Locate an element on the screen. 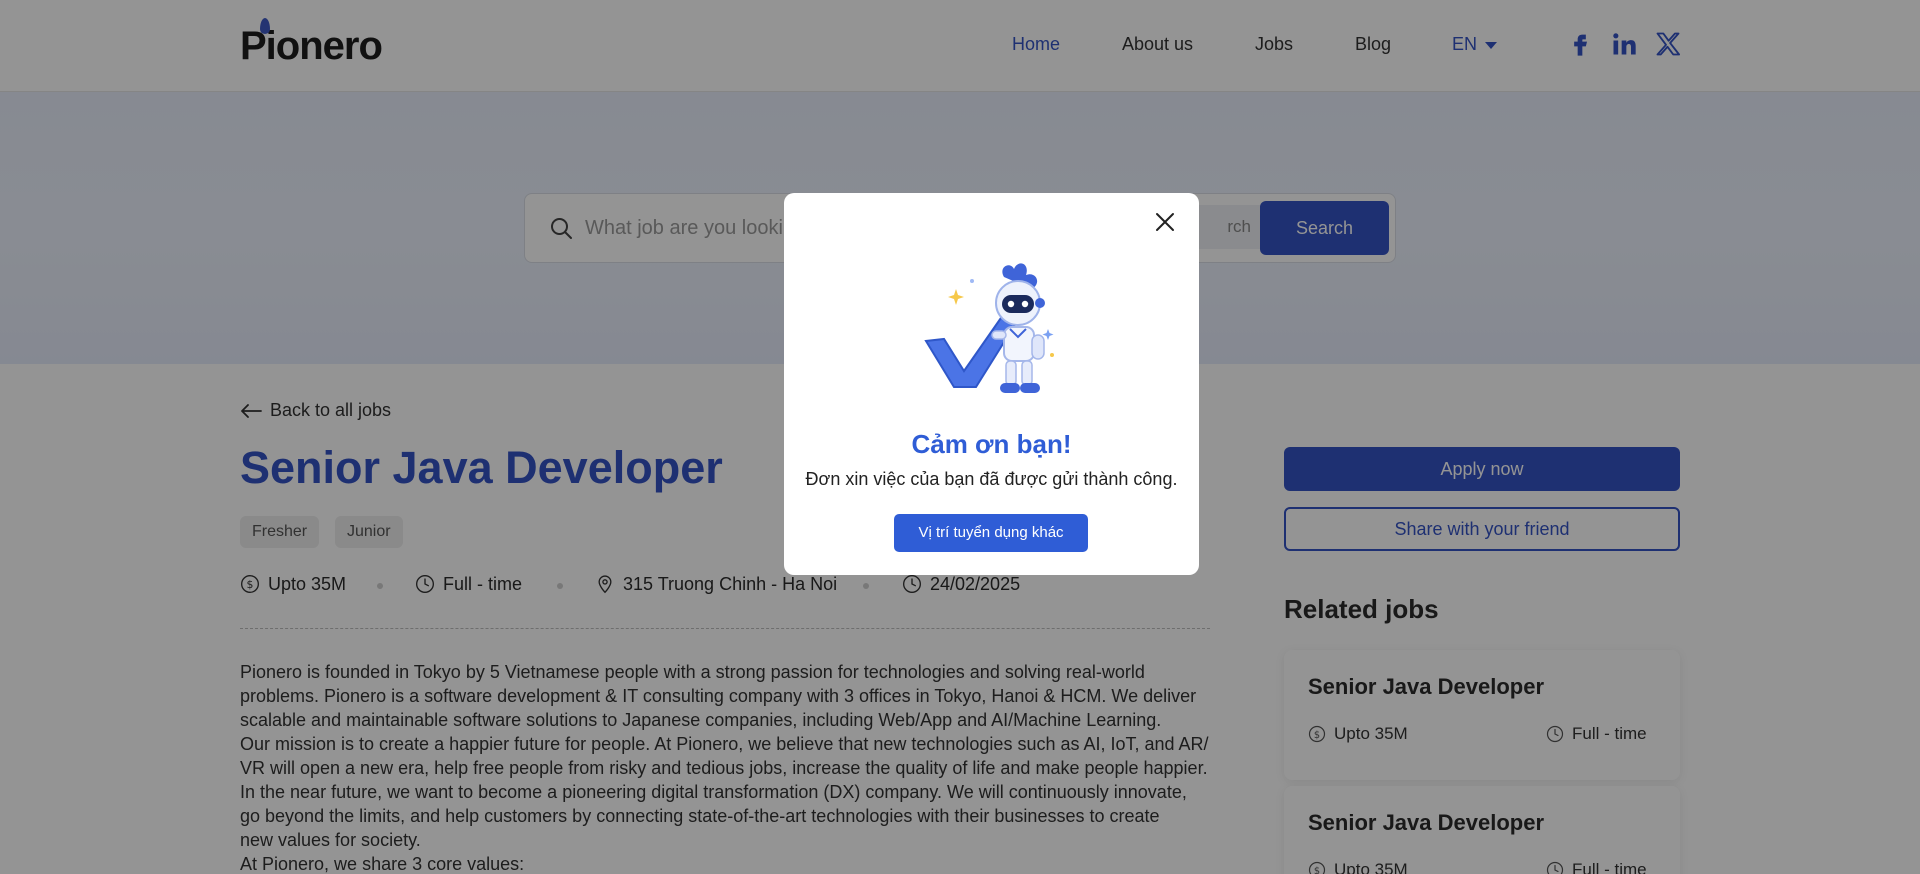 This screenshot has width=1920, height=874. robot-checkmark-illustration is located at coordinates (989, 328).